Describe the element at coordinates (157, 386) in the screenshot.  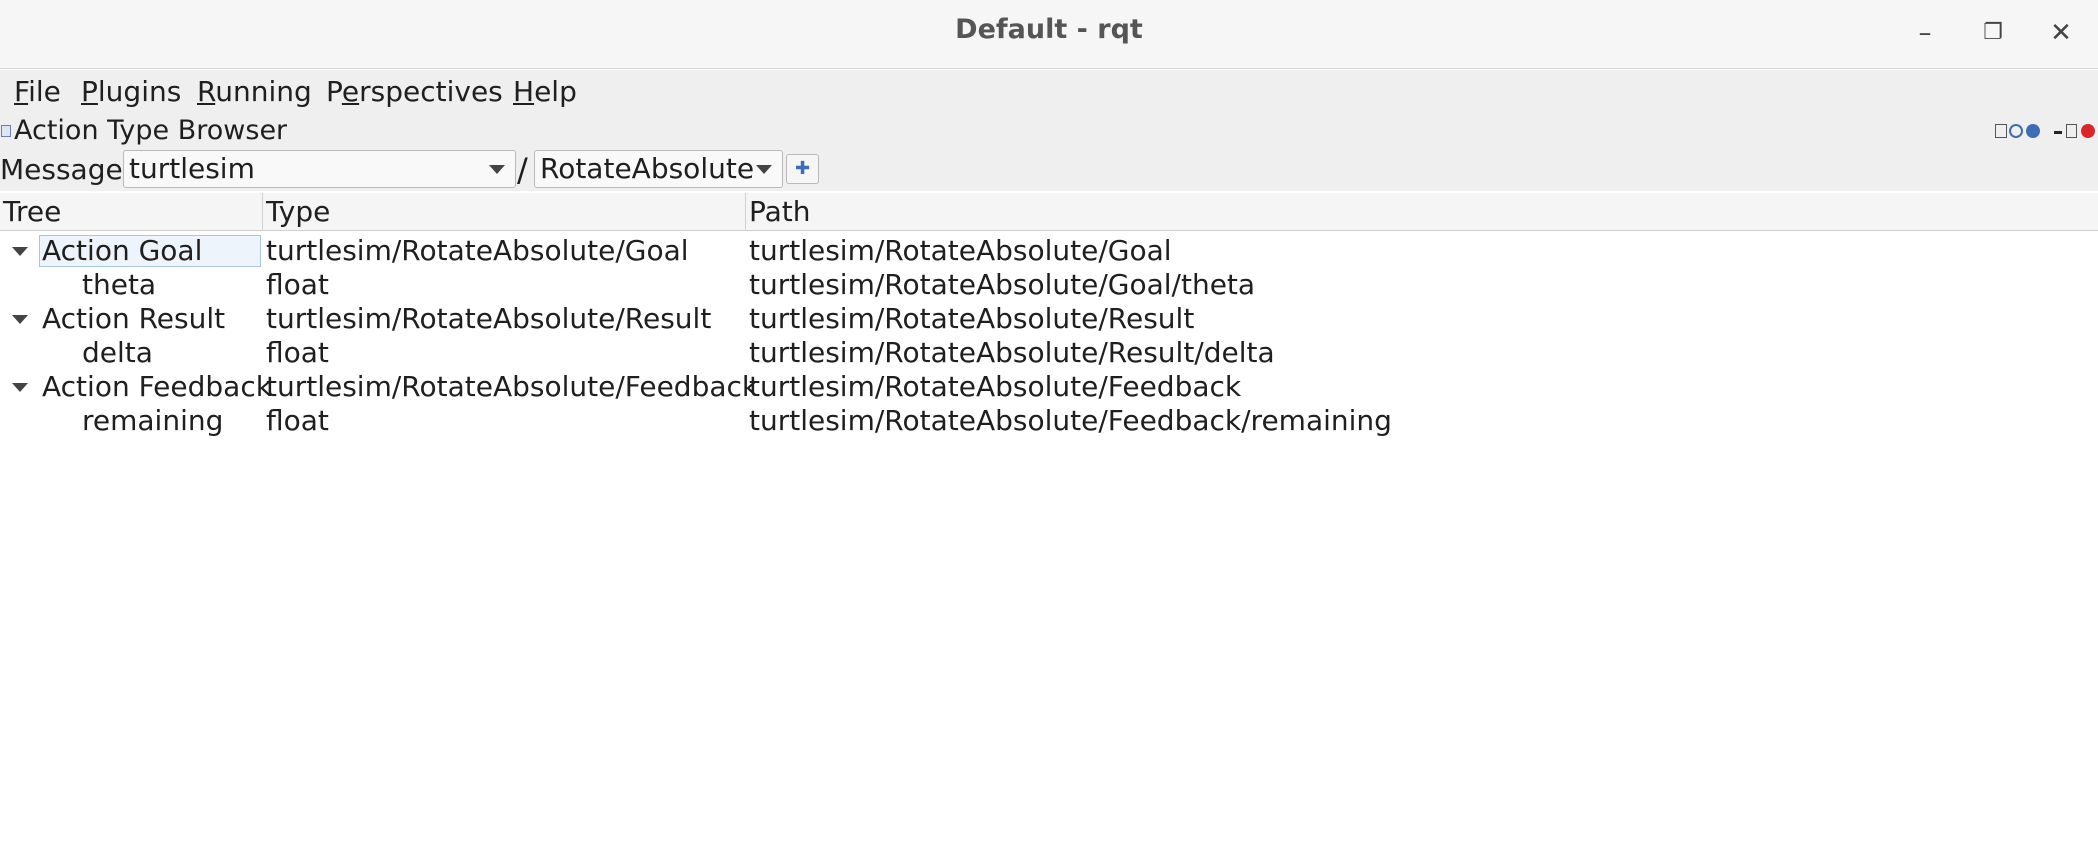
I see `row-name: Action Feedback` at that location.